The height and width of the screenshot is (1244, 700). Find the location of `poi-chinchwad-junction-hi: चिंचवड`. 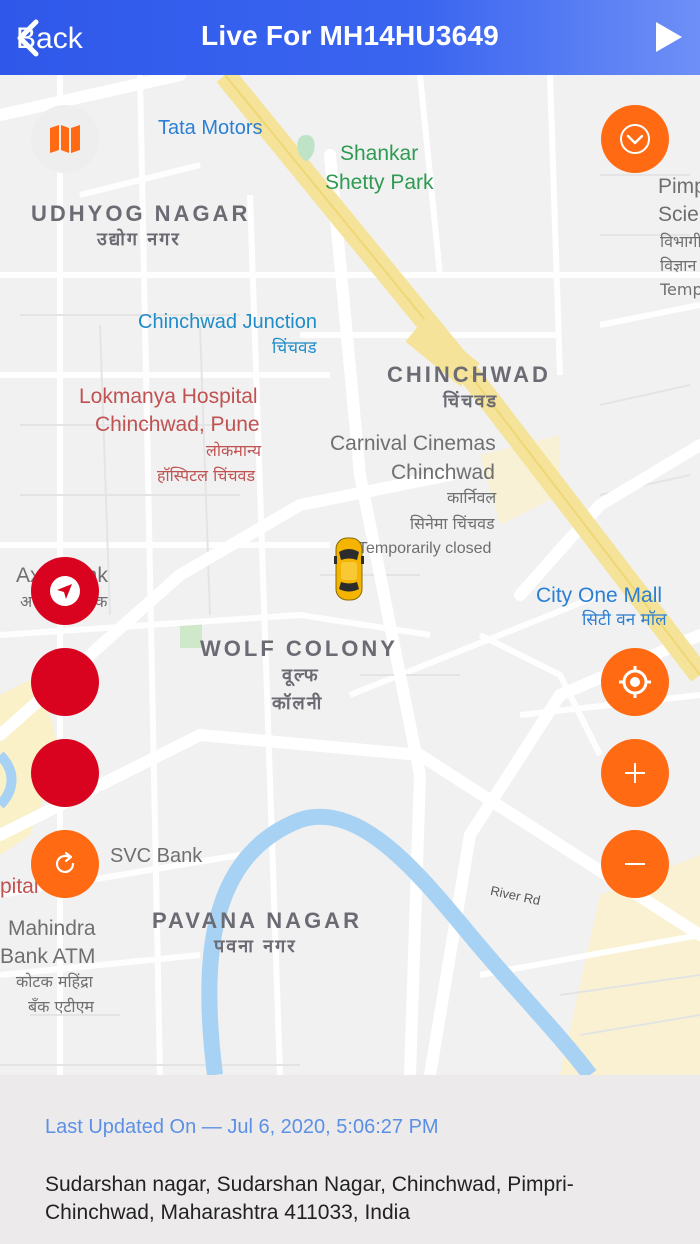

poi-chinchwad-junction-hi: चिंचवड is located at coordinates (294, 348).